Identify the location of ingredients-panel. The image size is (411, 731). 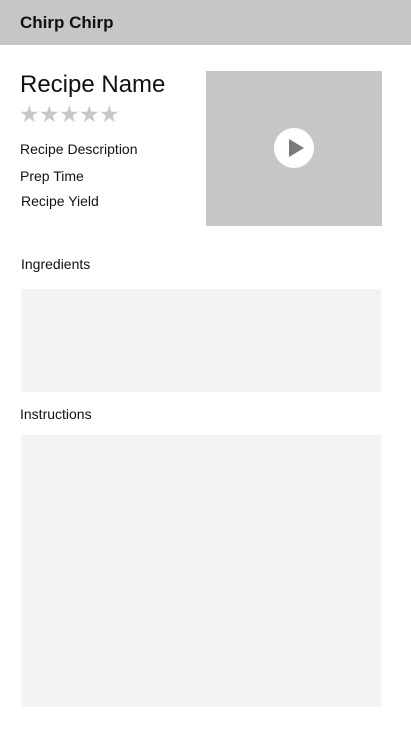
(201, 340).